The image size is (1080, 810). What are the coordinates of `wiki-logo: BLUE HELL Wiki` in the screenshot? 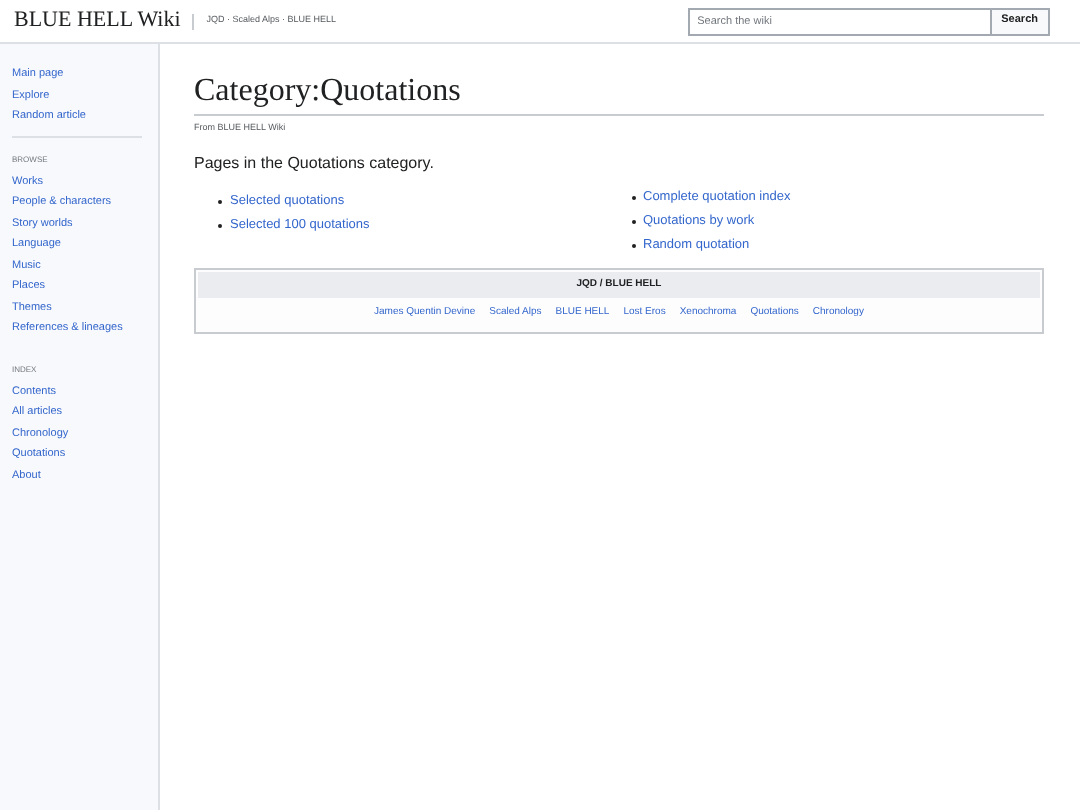 It's located at (97, 21).